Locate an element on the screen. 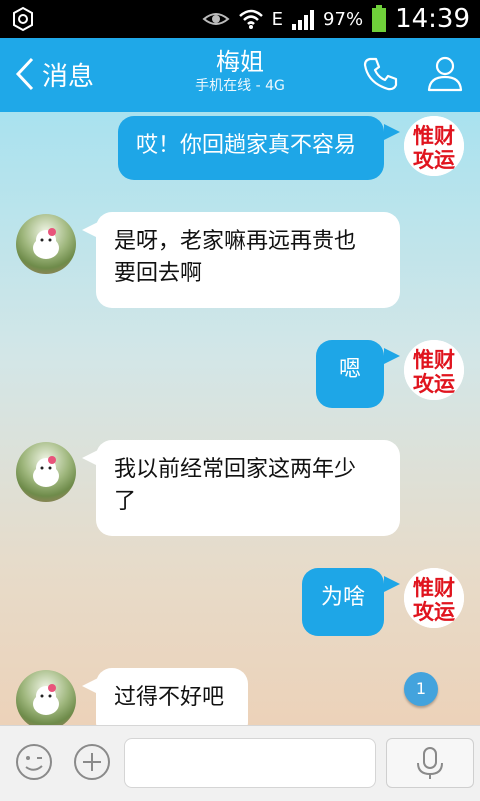  signal-icon is located at coordinates (303, 20).